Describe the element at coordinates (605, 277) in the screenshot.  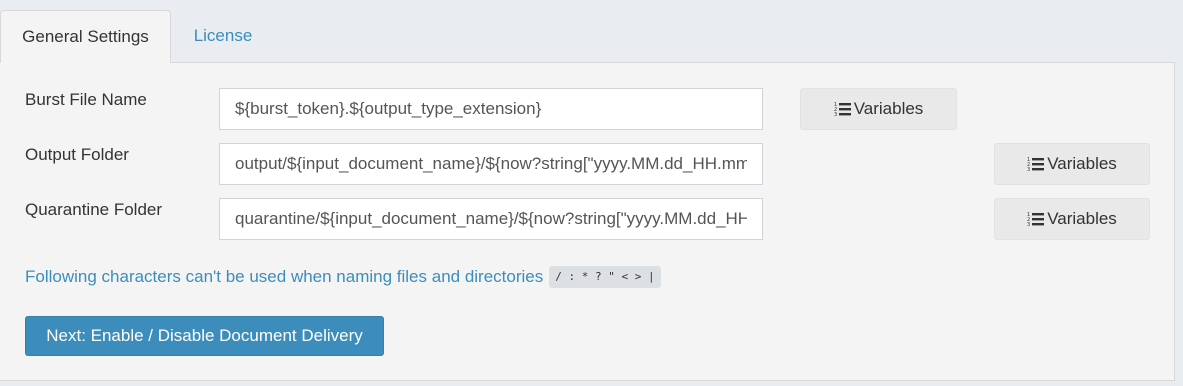
I see `forbidden-chars-badge: / : * ? " < > |` at that location.